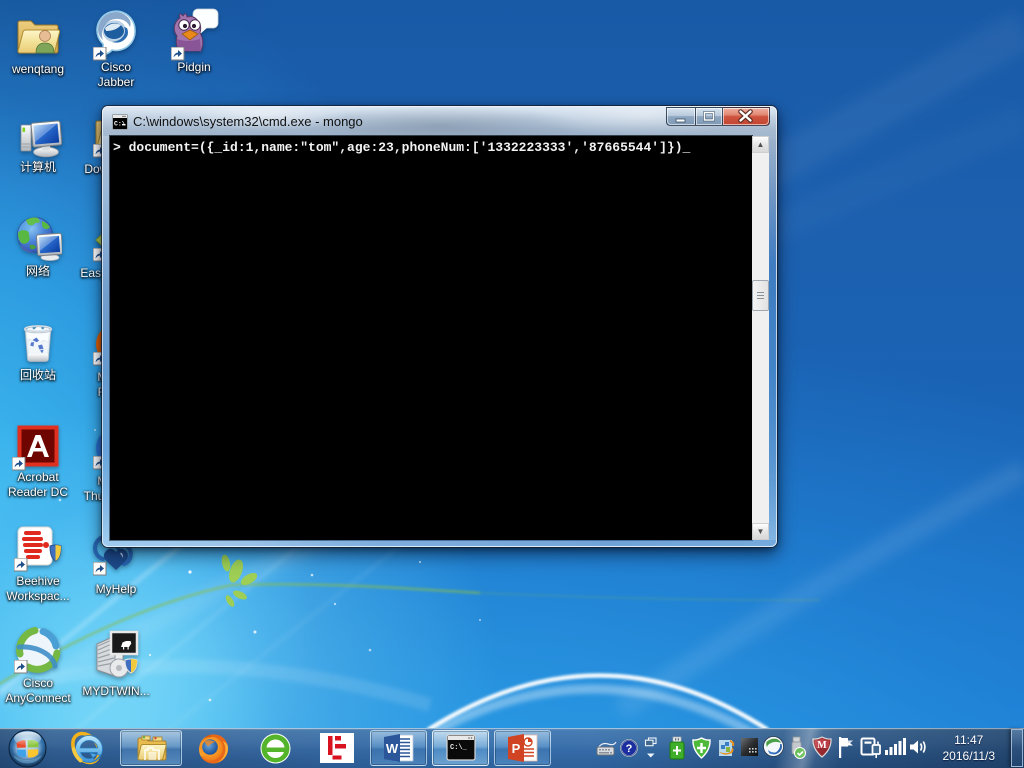  Describe the element at coordinates (516, 748) in the screenshot. I see `svg-text: P` at that location.